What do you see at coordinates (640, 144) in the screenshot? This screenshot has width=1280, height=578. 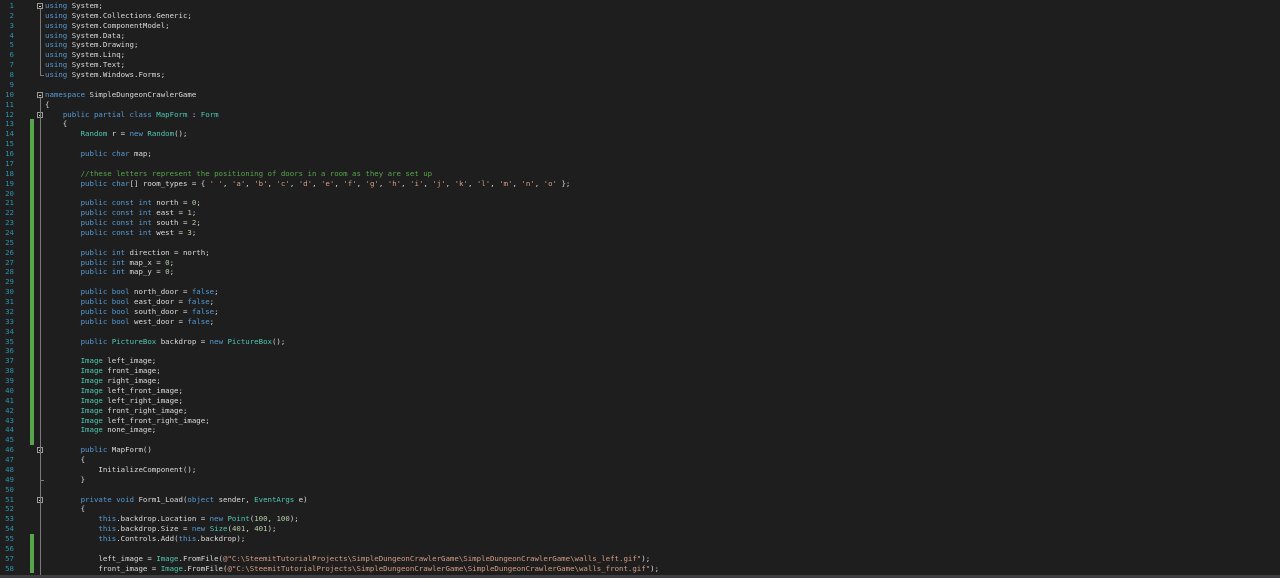 I see `code-line: 15` at bounding box center [640, 144].